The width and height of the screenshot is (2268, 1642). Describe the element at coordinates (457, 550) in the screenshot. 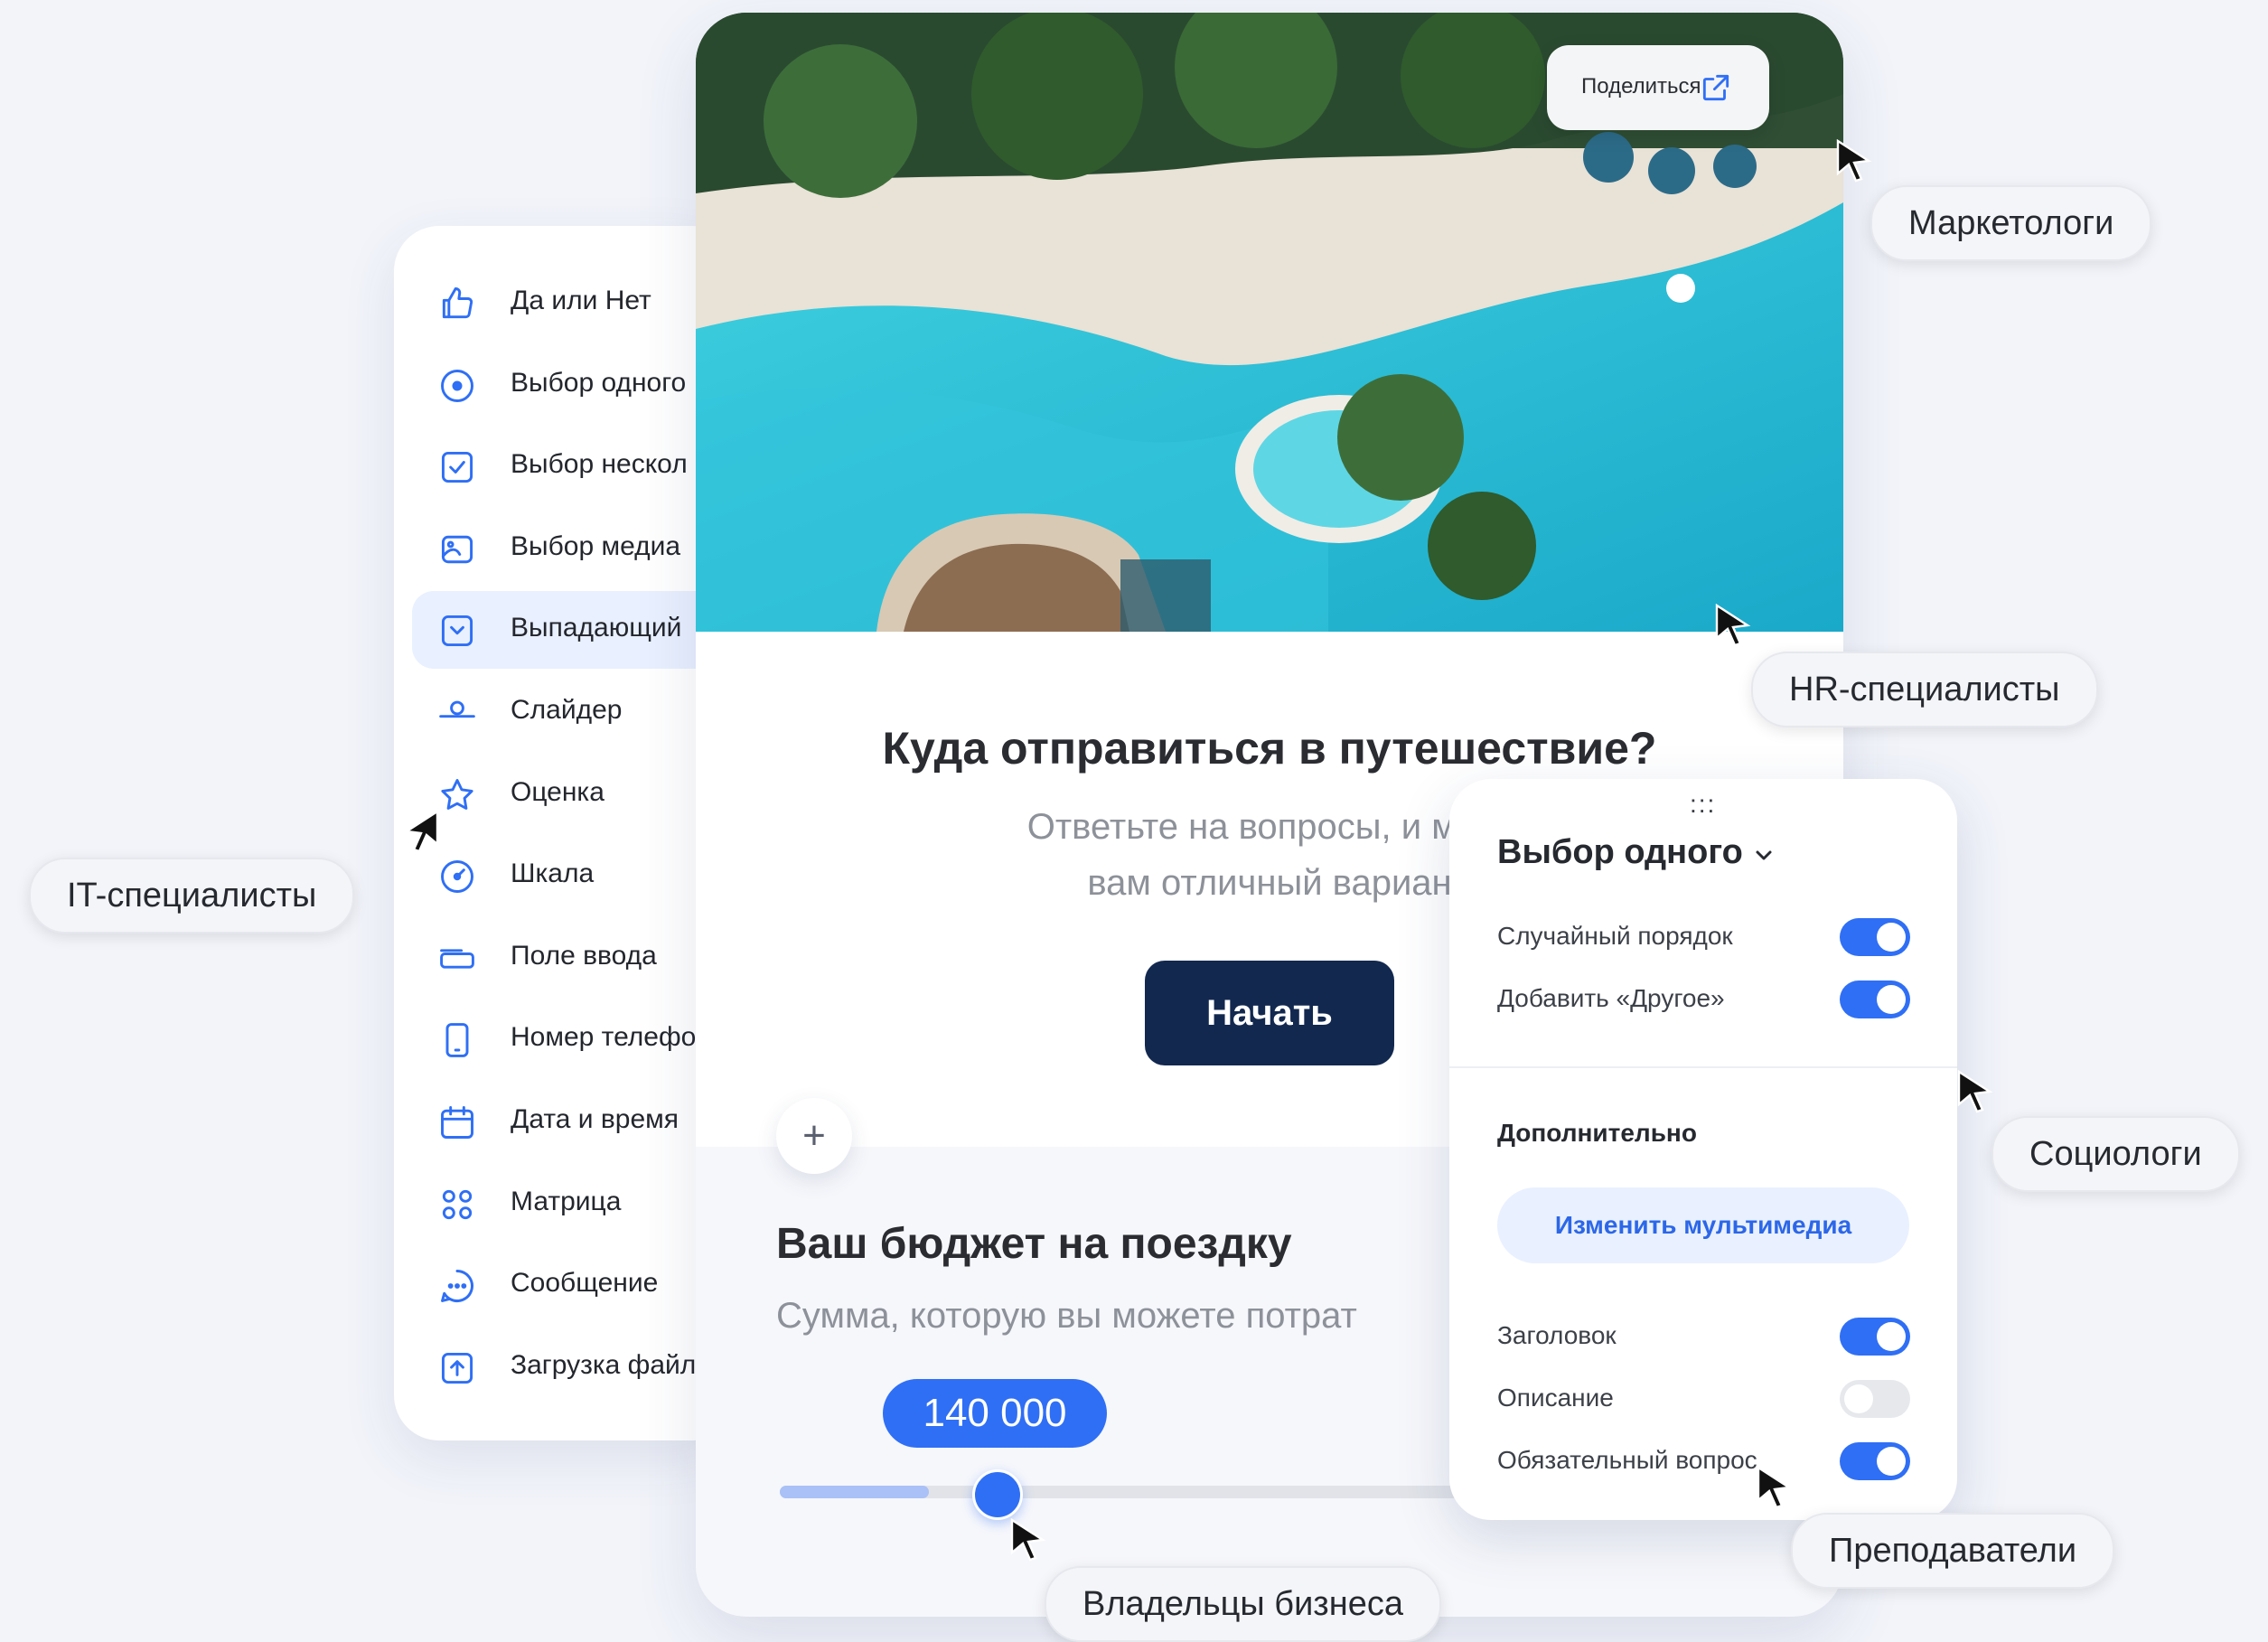

I see `image-icon` at that location.